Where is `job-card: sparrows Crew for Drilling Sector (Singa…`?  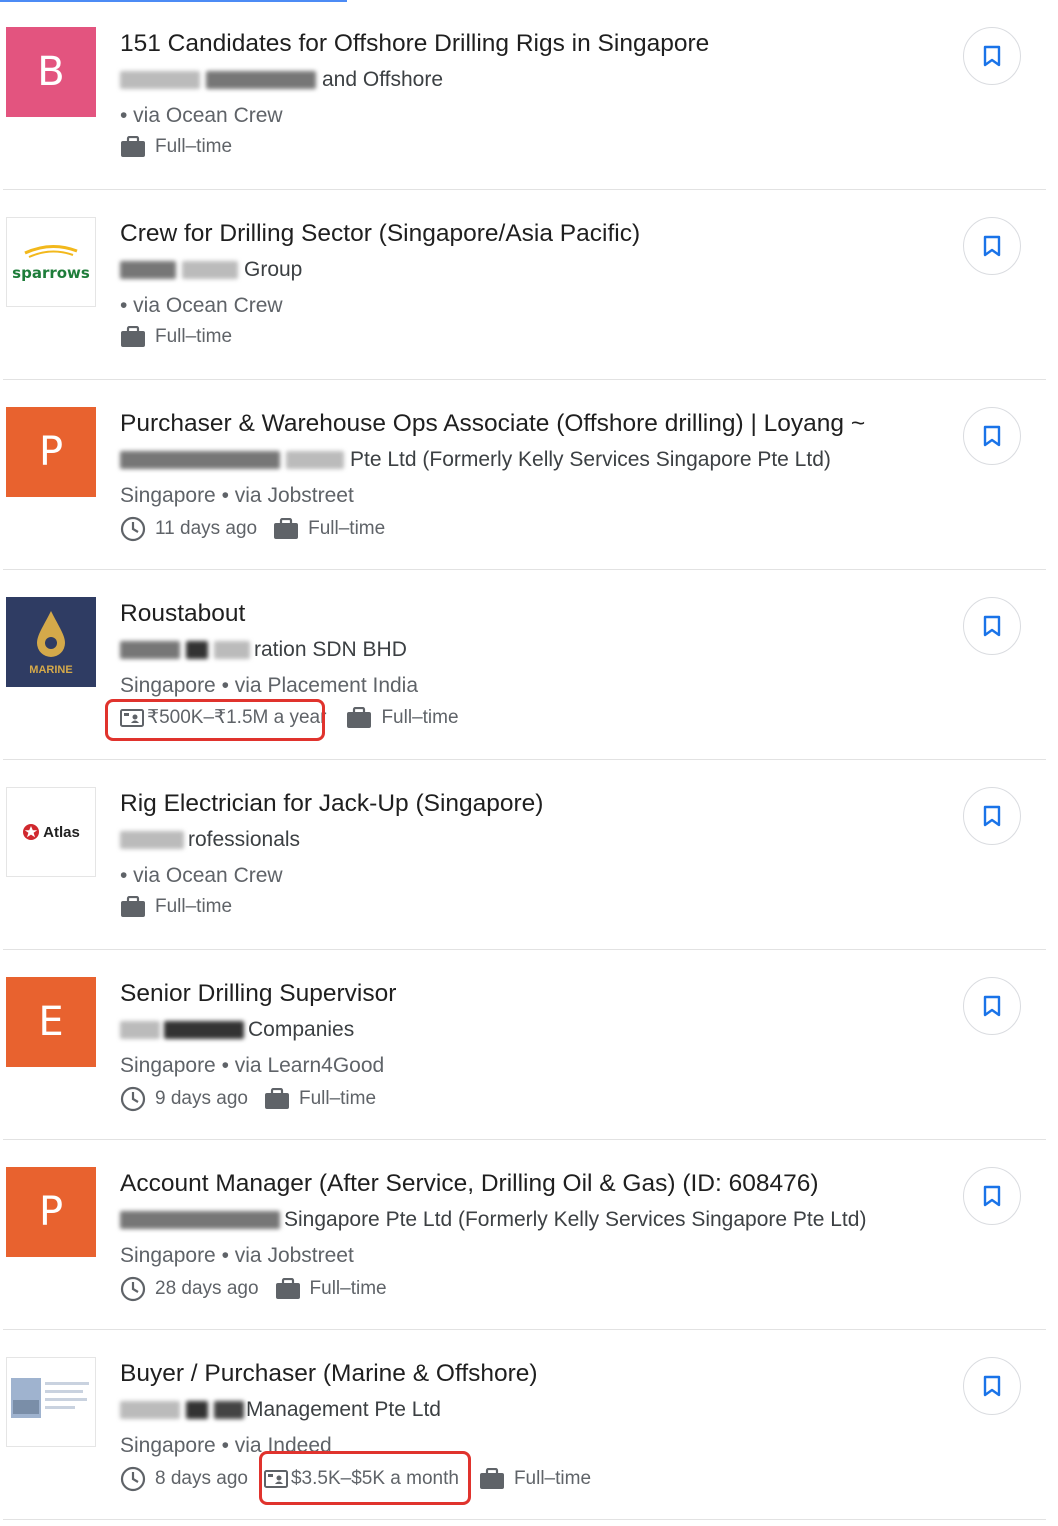
job-card: sparrows Crew for Drilling Sector (Singa… is located at coordinates (524, 285).